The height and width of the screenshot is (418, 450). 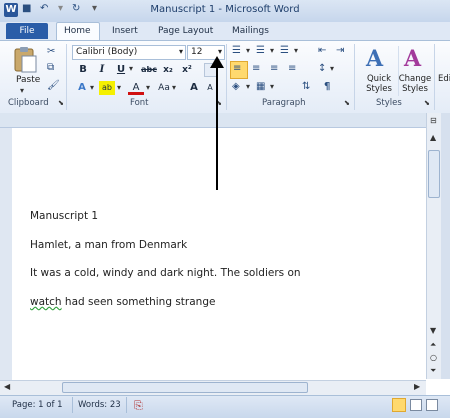 What do you see at coordinates (296, 50) in the screenshot?
I see `multilevel-list-dropdown-icon: ▾` at bounding box center [296, 50].